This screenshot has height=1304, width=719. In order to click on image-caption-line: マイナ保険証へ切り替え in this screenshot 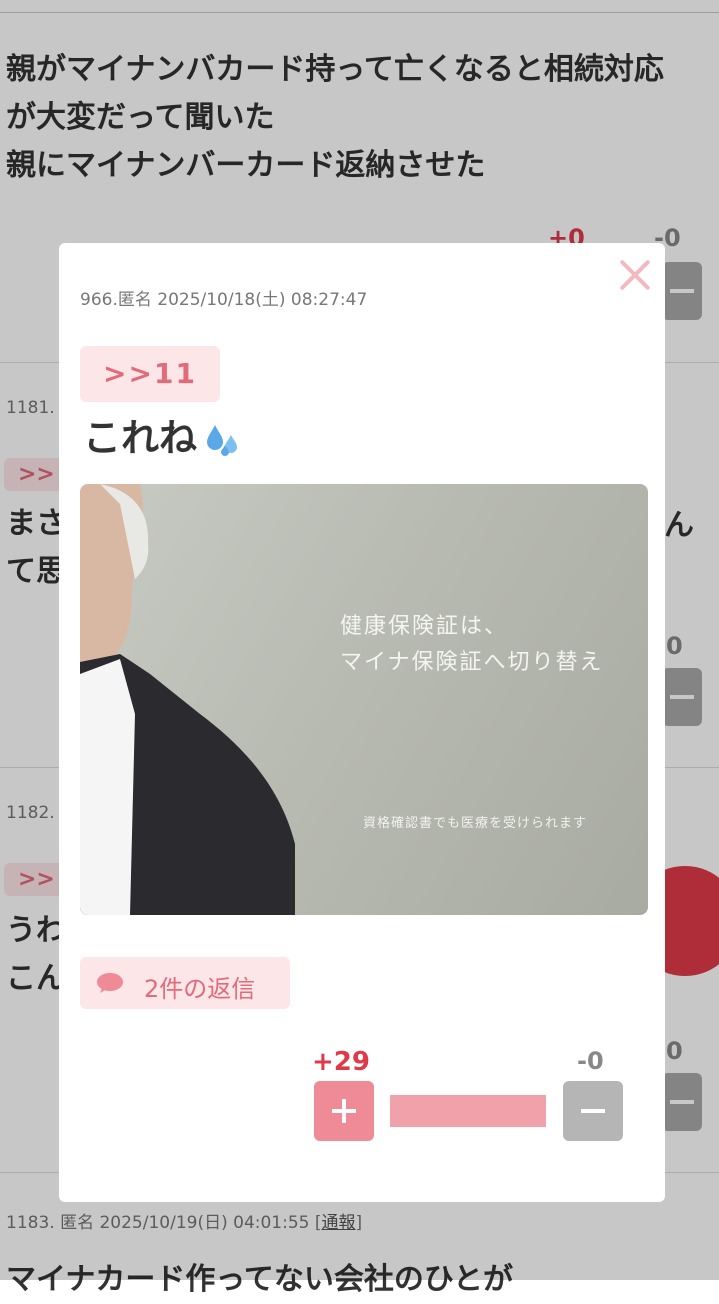, I will do `click(472, 662)`.